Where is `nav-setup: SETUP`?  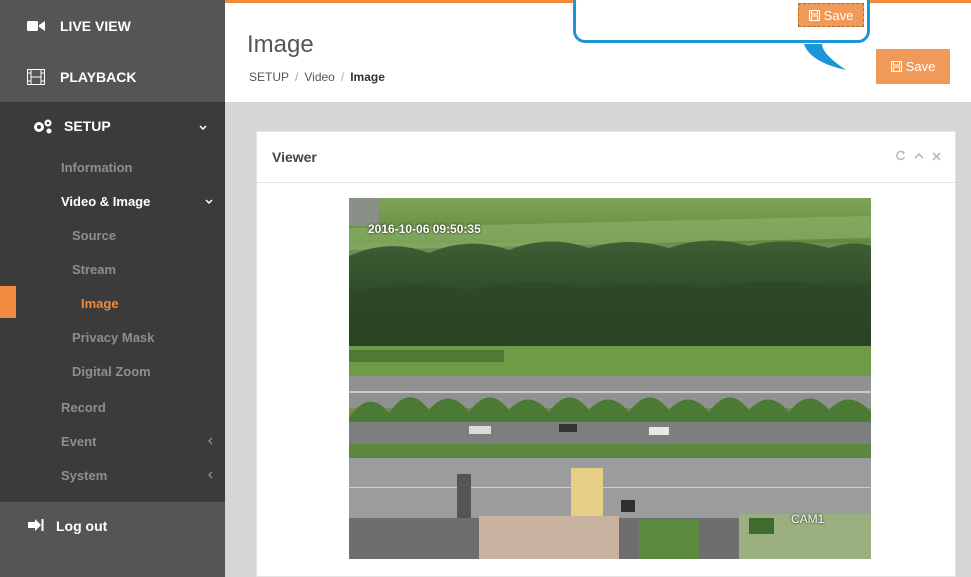
nav-setup: SETUP is located at coordinates (112, 126).